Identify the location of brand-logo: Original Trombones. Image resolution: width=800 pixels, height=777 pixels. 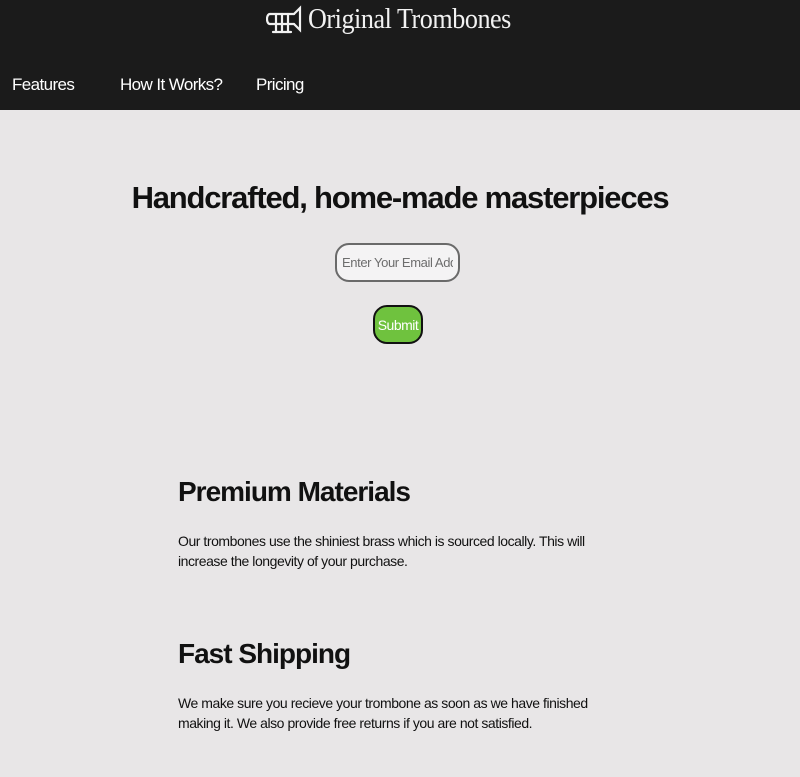
(400, 19).